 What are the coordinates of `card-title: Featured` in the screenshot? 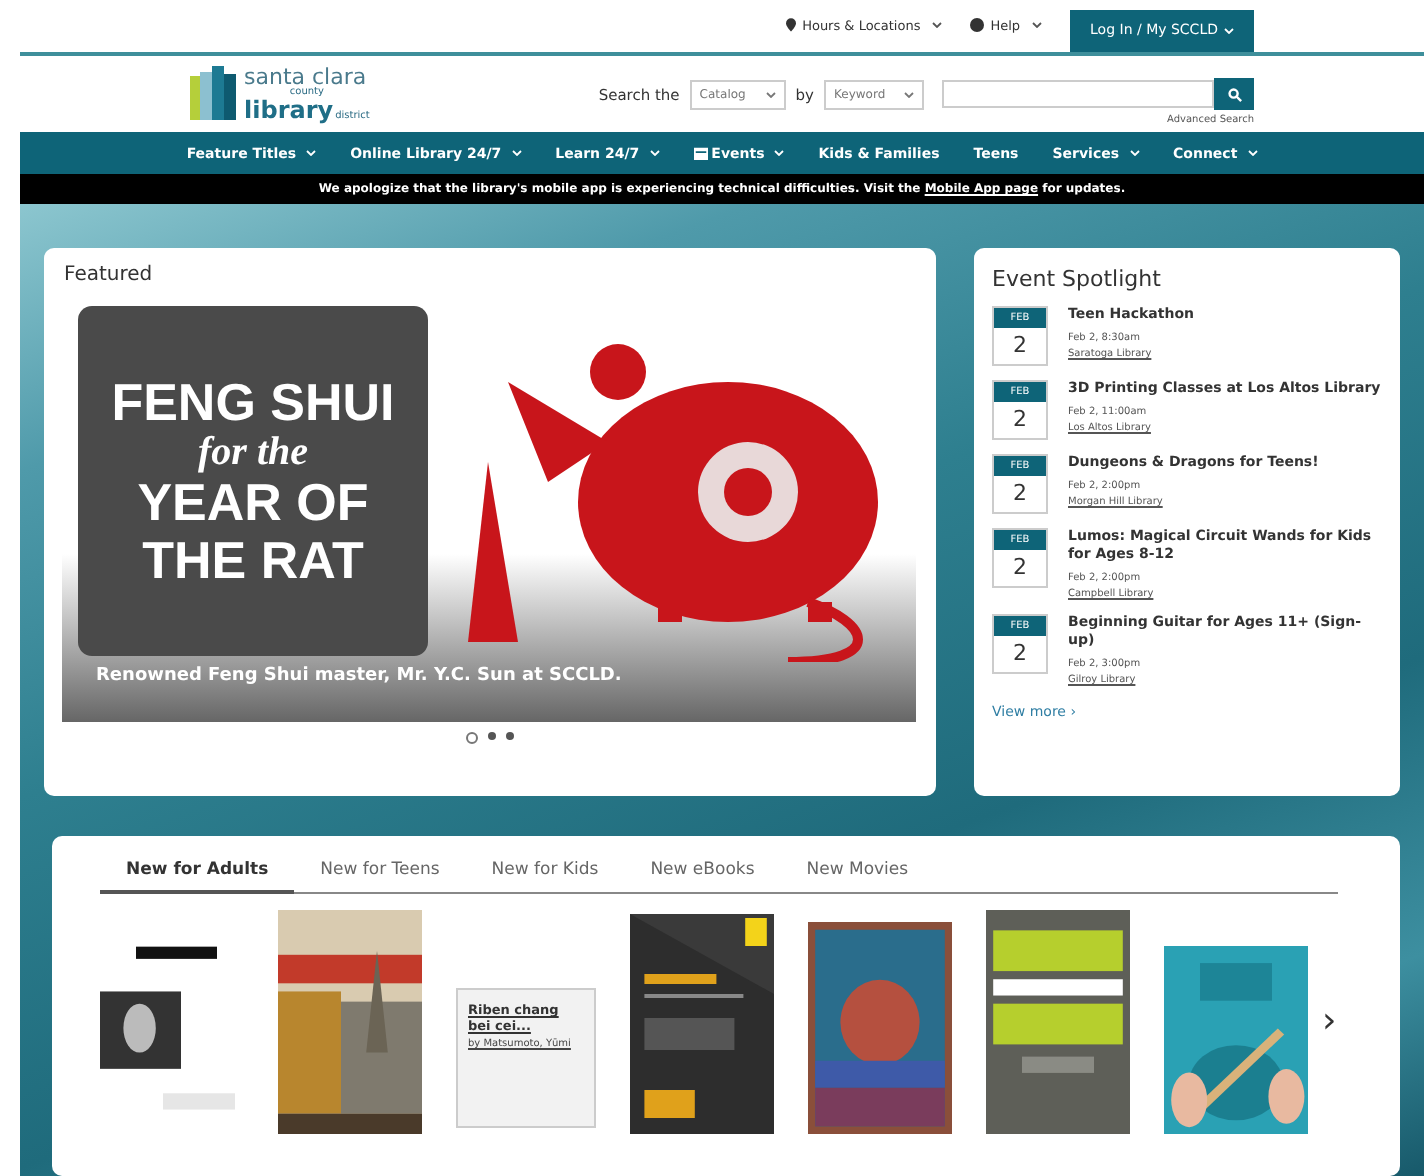 It's located at (109, 274).